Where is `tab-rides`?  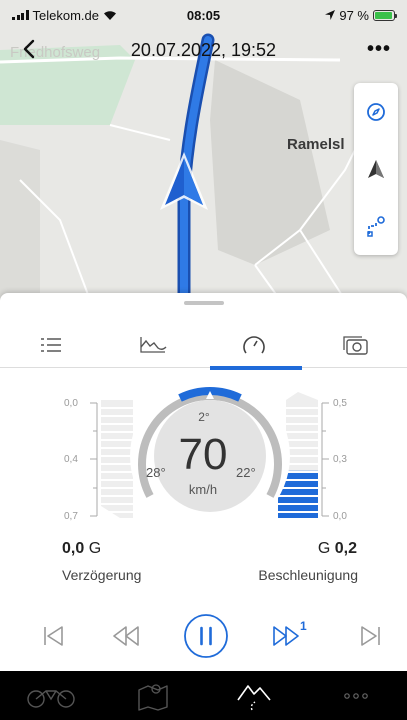 tab-rides is located at coordinates (254, 696).